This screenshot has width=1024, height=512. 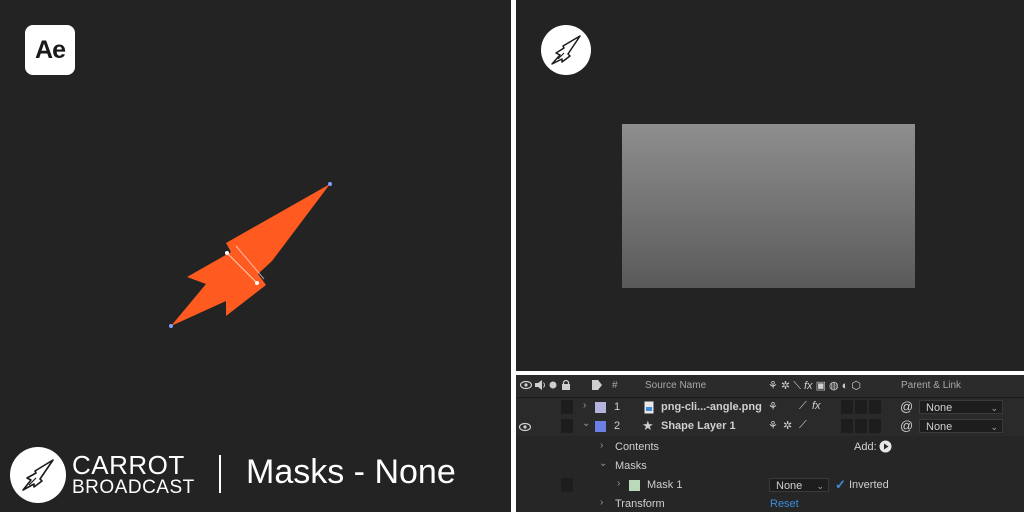 What do you see at coordinates (133, 487) in the screenshot?
I see `brand-name-broadcast: BROADCAST` at bounding box center [133, 487].